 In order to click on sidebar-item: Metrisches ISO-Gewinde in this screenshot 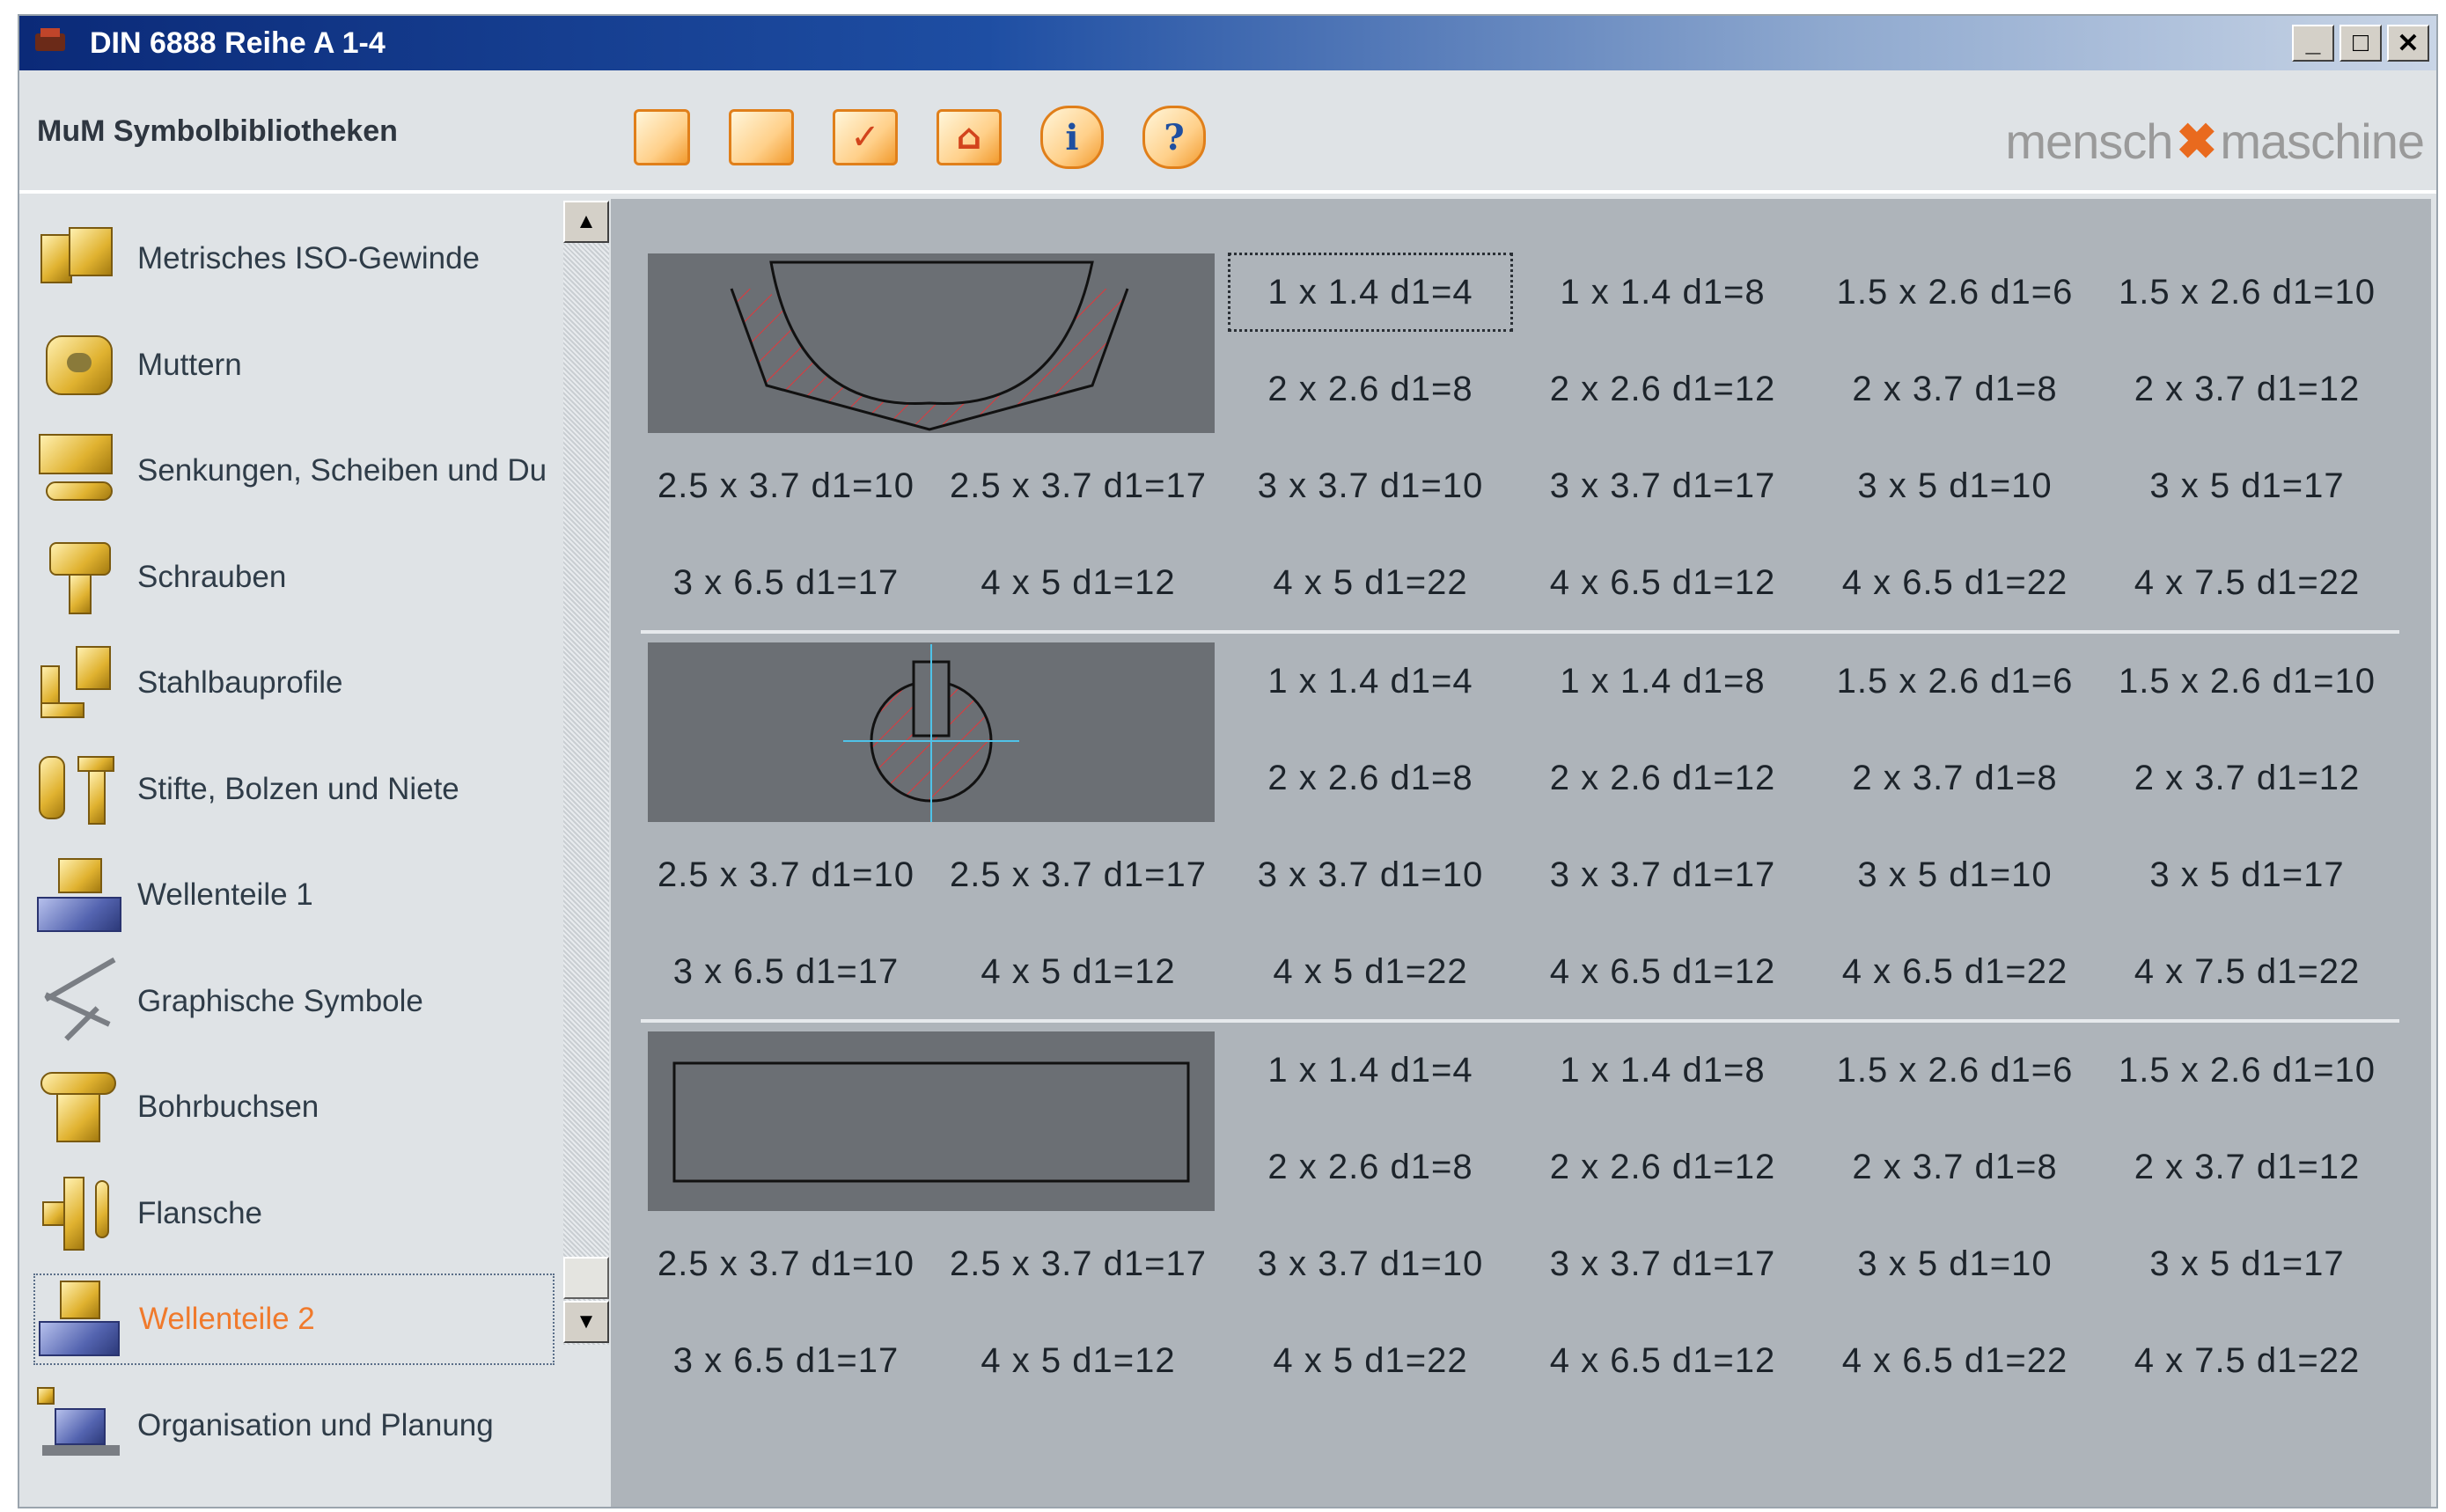, I will do `click(294, 259)`.